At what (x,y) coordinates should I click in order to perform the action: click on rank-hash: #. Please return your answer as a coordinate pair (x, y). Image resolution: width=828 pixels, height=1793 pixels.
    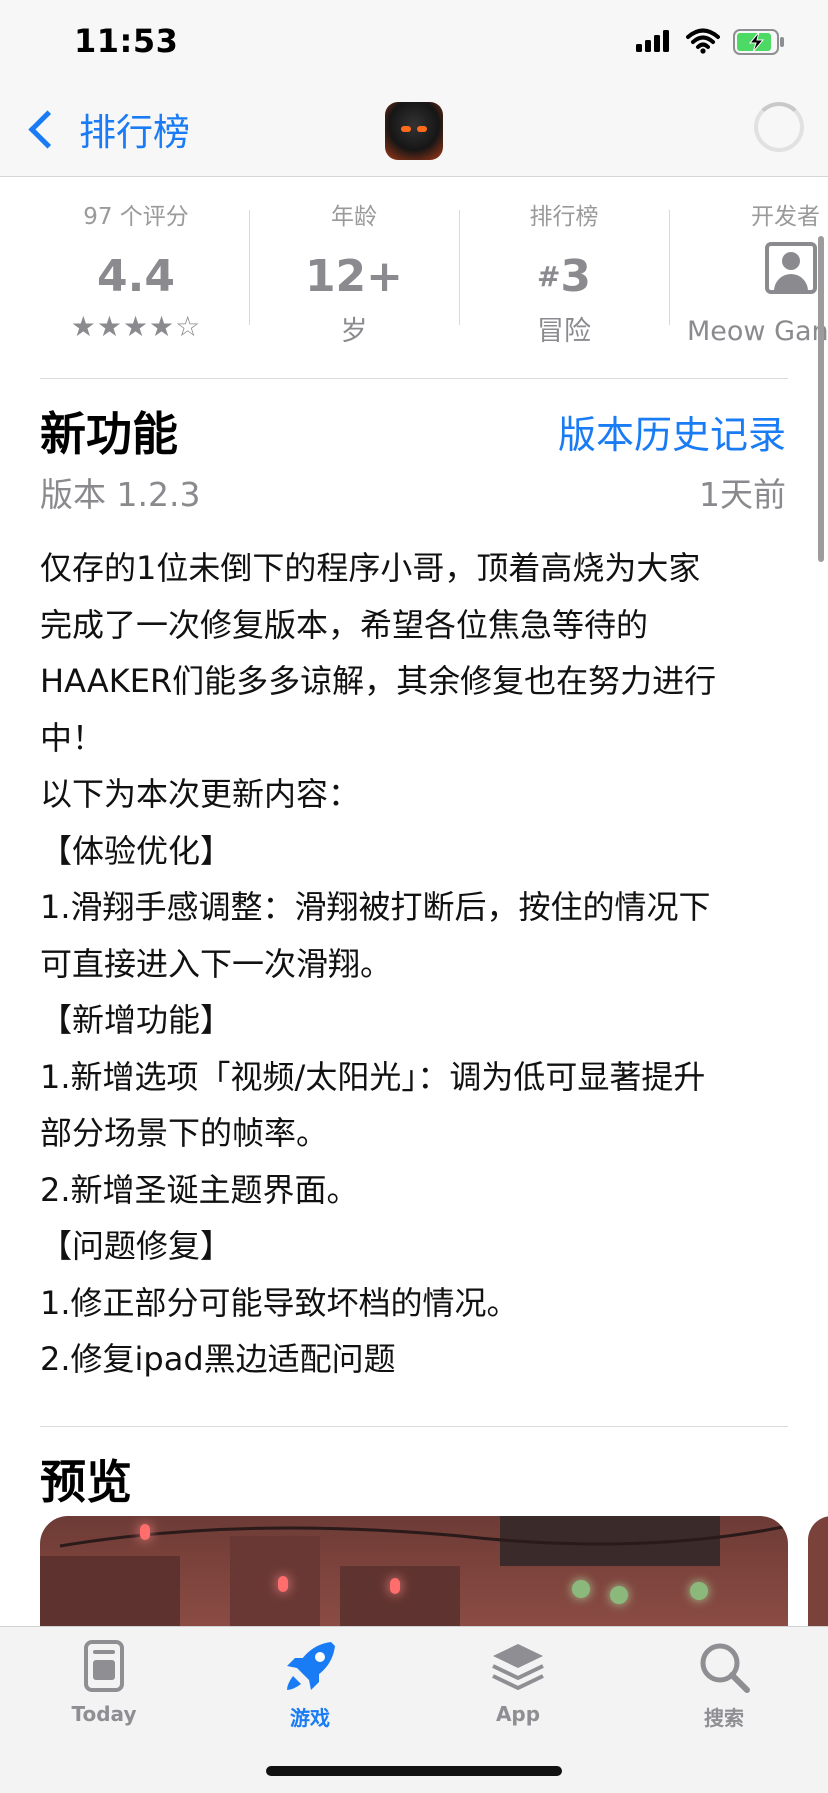
    Looking at the image, I should click on (548, 276).